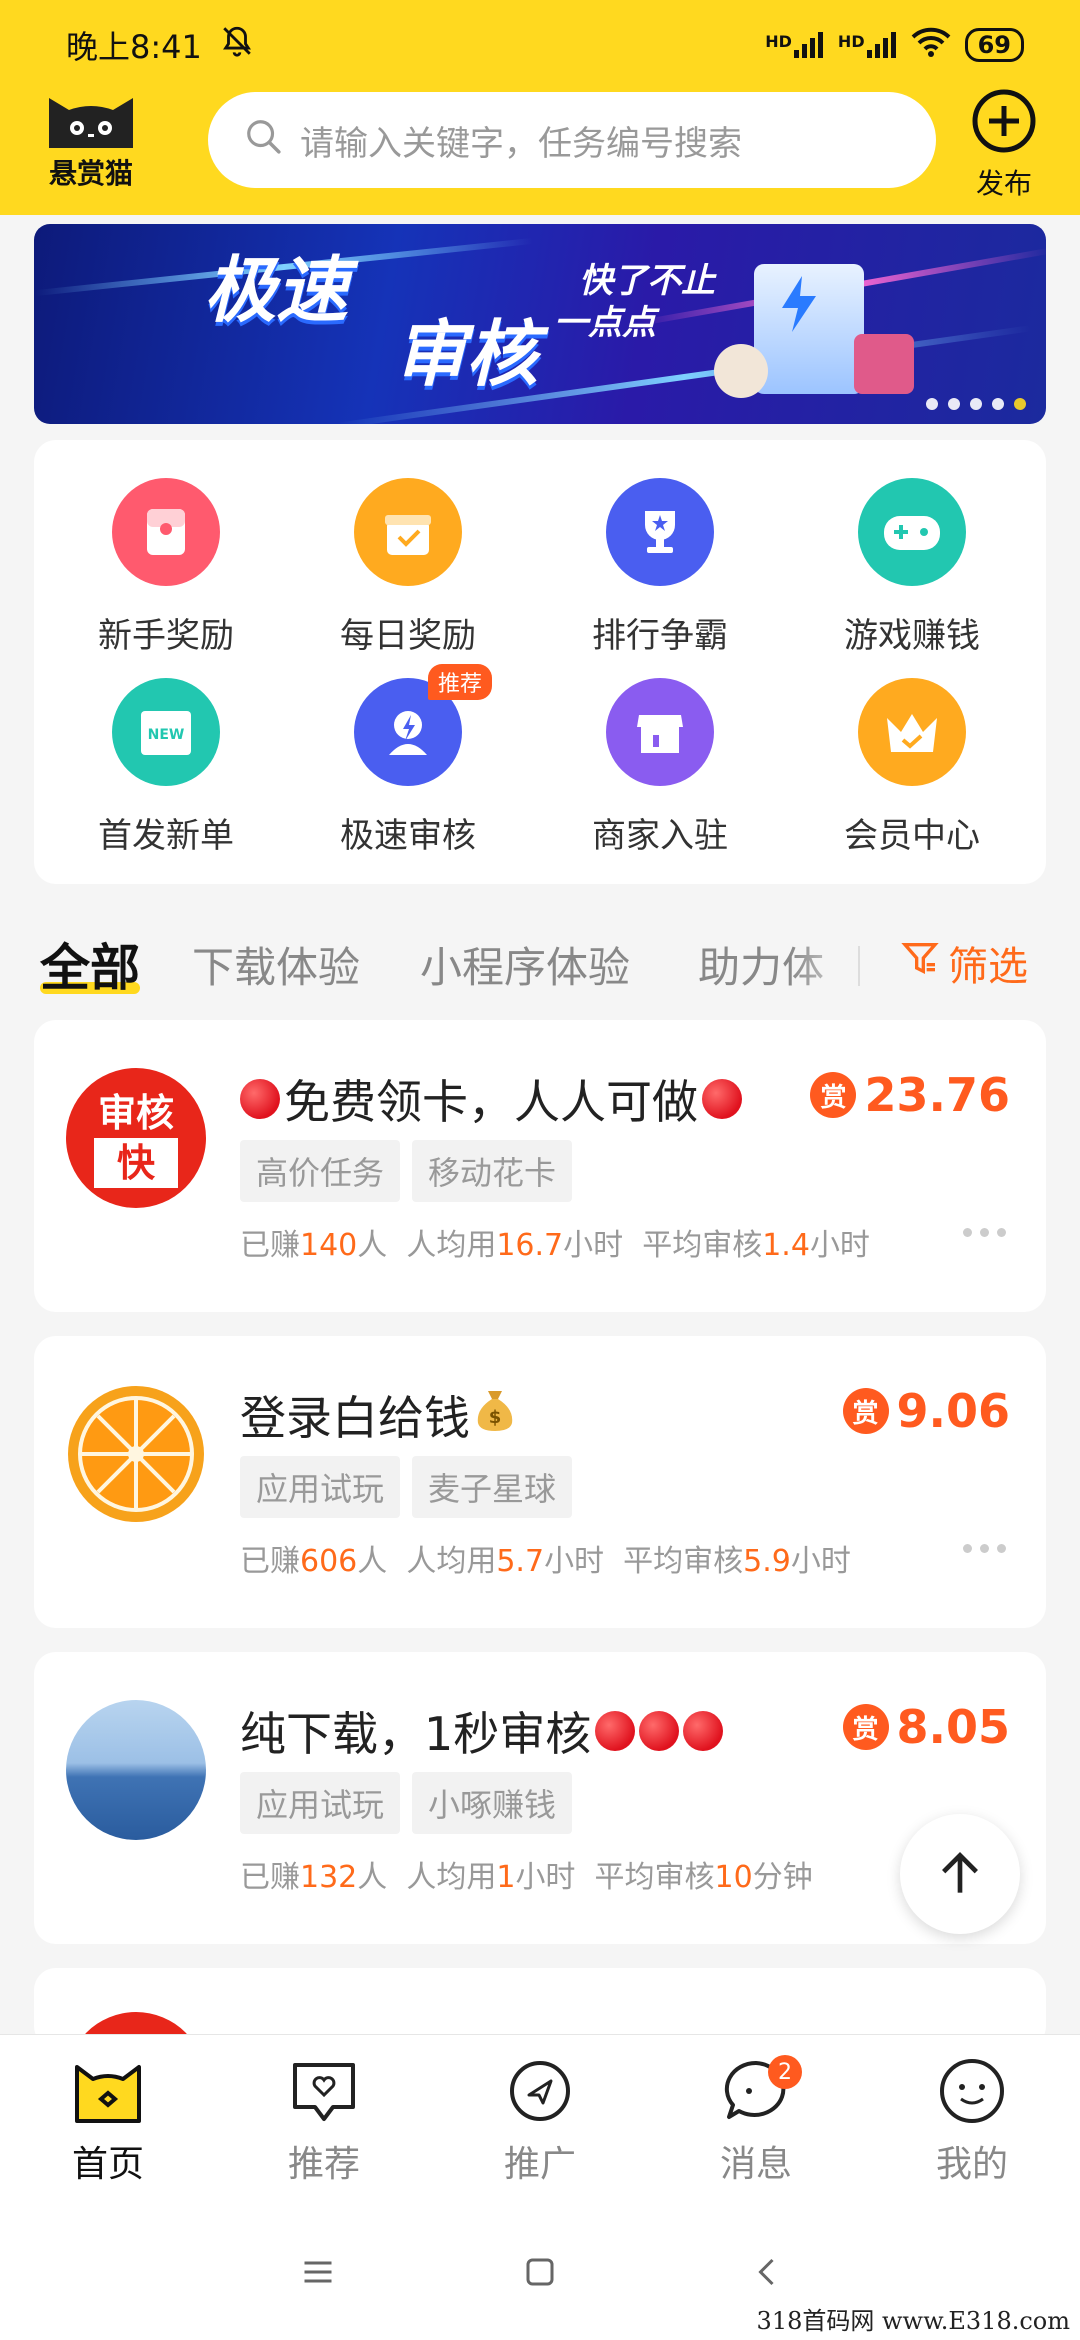  I want to click on back-icon, so click(768, 2274).